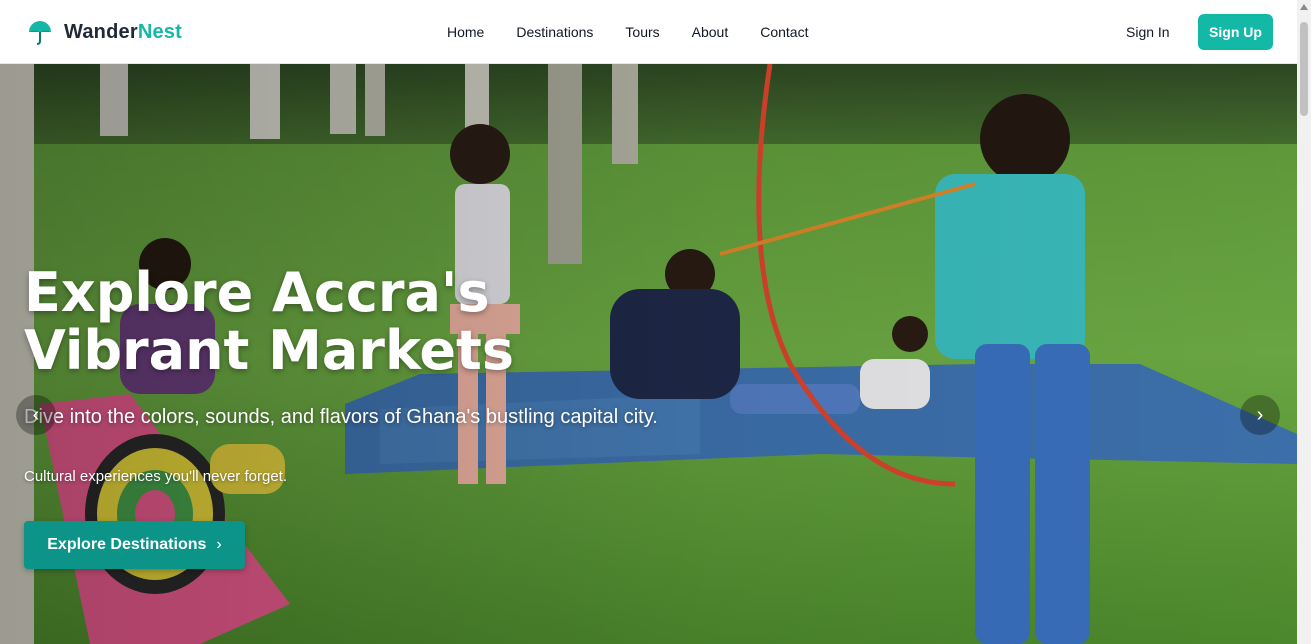 The width and height of the screenshot is (1311, 644). I want to click on cta-label: Explore Destinations, so click(127, 544).